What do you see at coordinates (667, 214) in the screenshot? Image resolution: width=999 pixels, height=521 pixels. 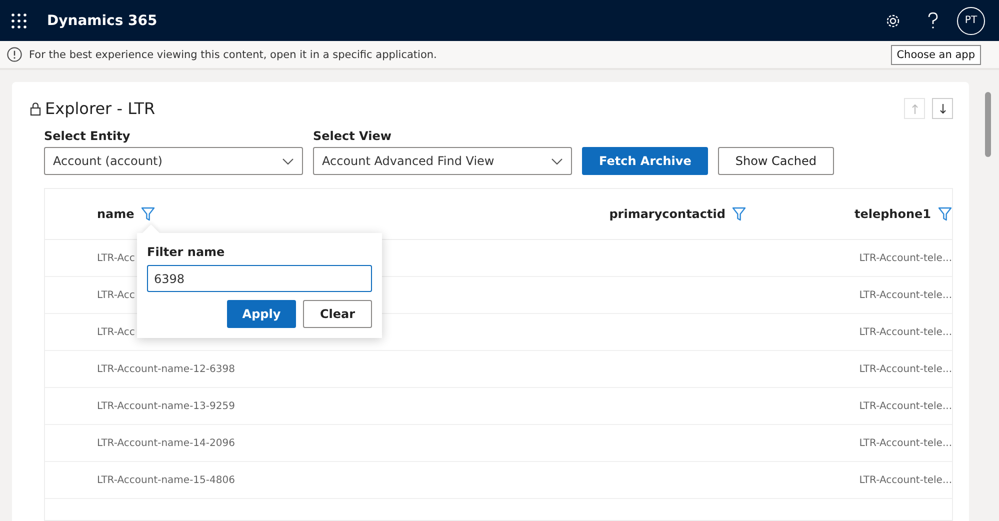 I see `column-header: primarycontactid` at bounding box center [667, 214].